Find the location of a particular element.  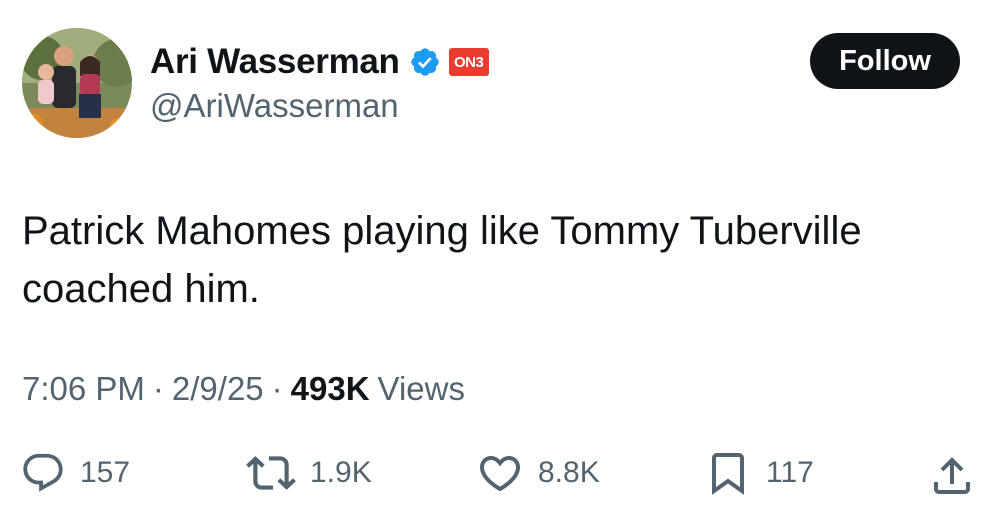

tweet-meta: 7:06 PM · 2/9/25 · 493K Views is located at coordinates (243, 389).